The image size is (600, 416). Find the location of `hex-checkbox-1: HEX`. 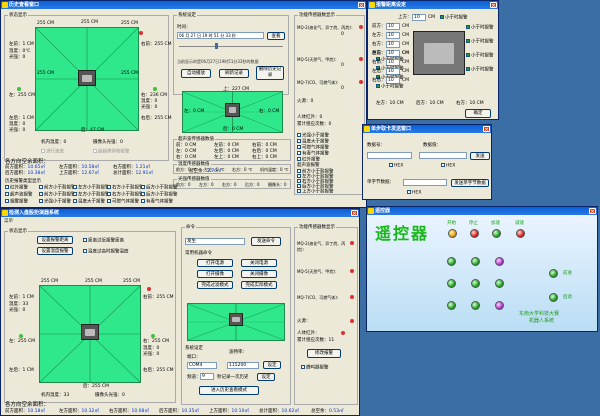

hex-checkbox-1: HEX is located at coordinates (396, 166).